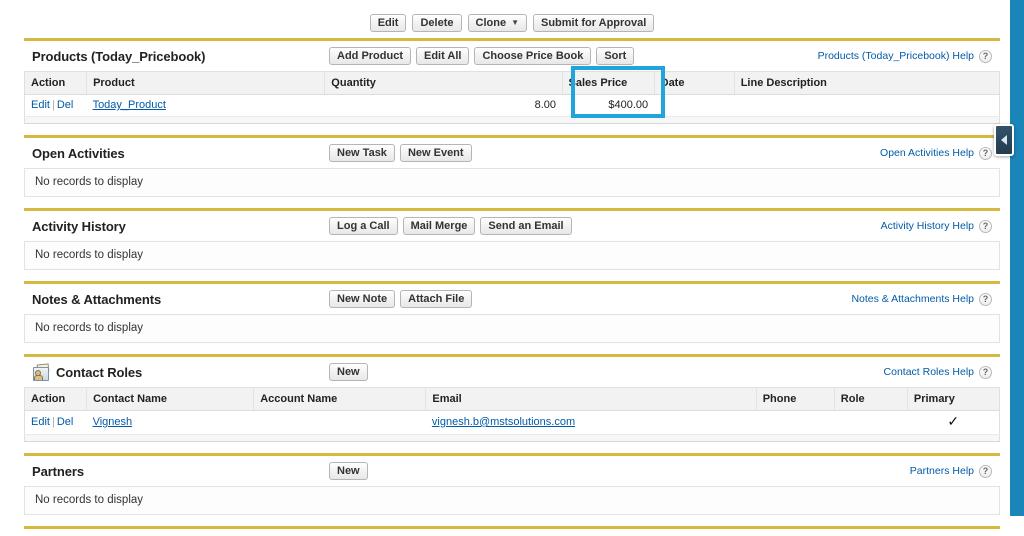 Image resolution: width=1024 pixels, height=536 pixels. What do you see at coordinates (871, 399) in the screenshot?
I see `col-role: Role` at bounding box center [871, 399].